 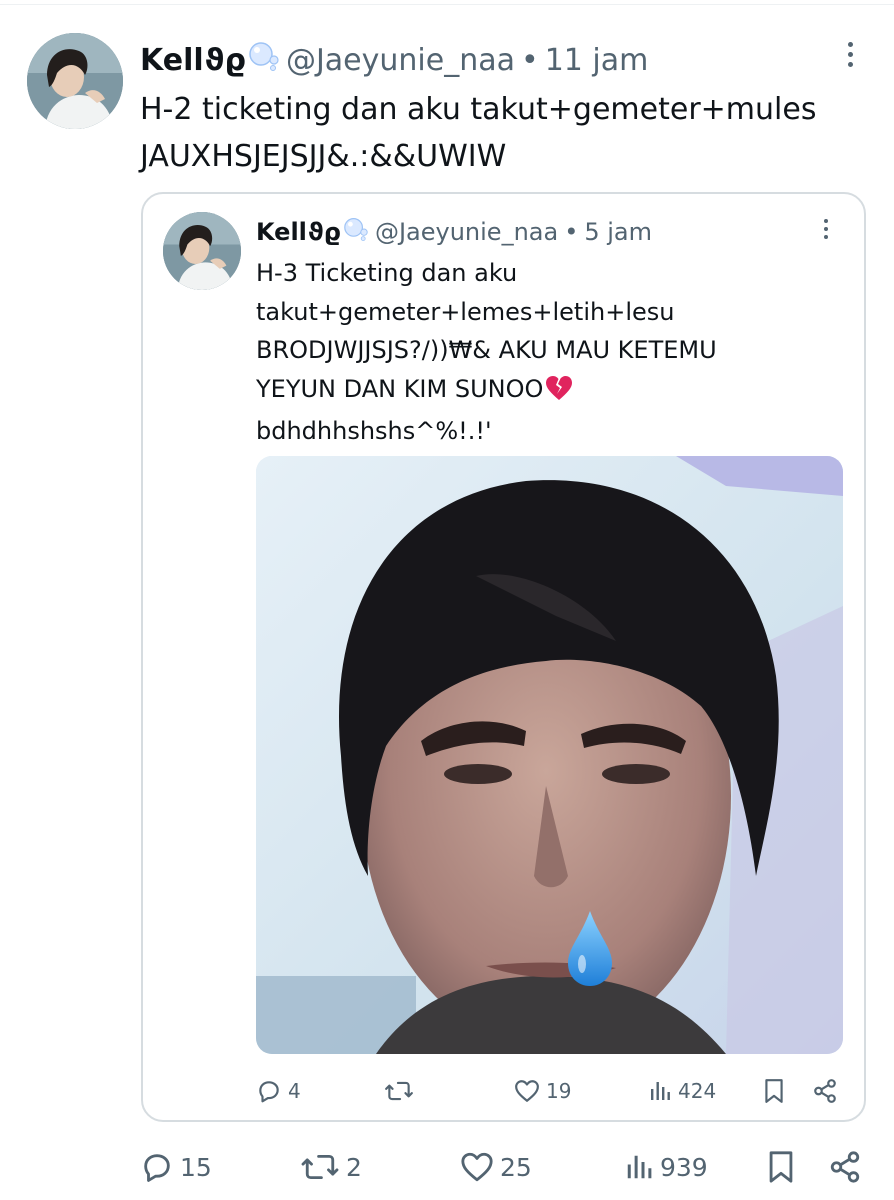 I want to click on quoted-tweet-header: Kell ϑϱ @Jaeyunie_naa • 5 jam, so click(x=454, y=232).